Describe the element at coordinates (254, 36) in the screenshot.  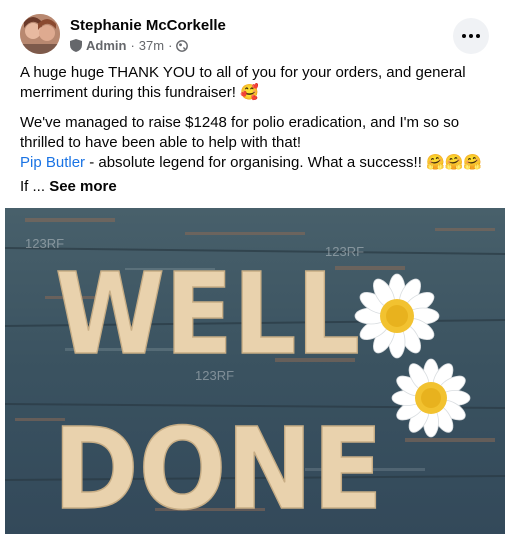
I see `post-header: Stephanie McCorkelle Admin · 37m ·` at that location.